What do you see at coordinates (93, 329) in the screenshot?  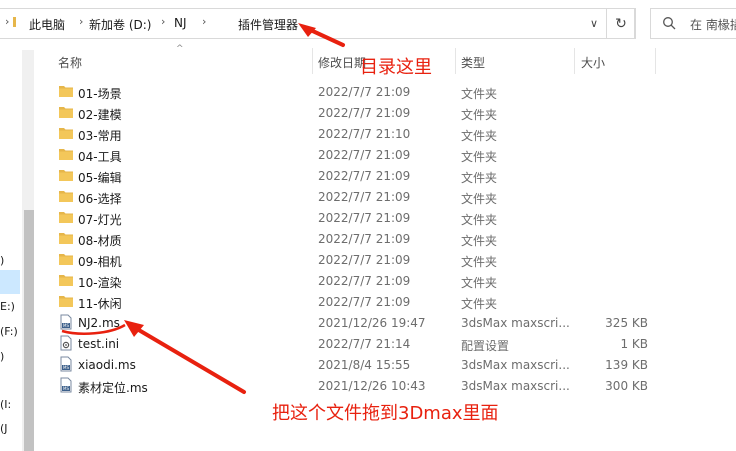 I see `annotation-underline` at bounding box center [93, 329].